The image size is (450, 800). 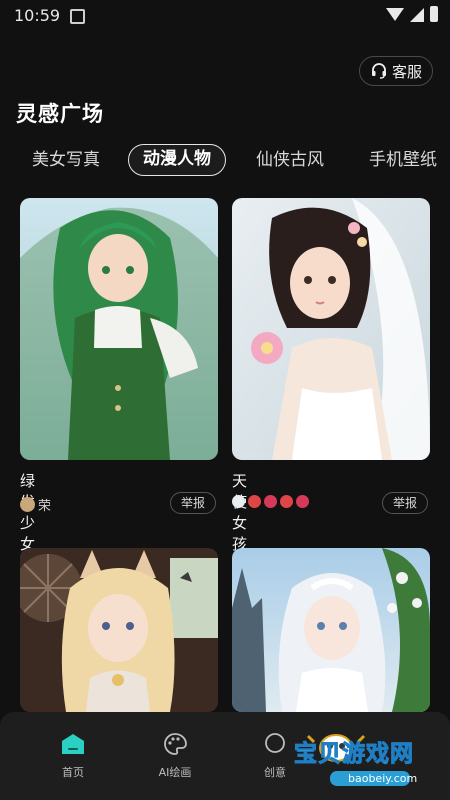 What do you see at coordinates (417, 15) in the screenshot?
I see `signal-icon` at bounding box center [417, 15].